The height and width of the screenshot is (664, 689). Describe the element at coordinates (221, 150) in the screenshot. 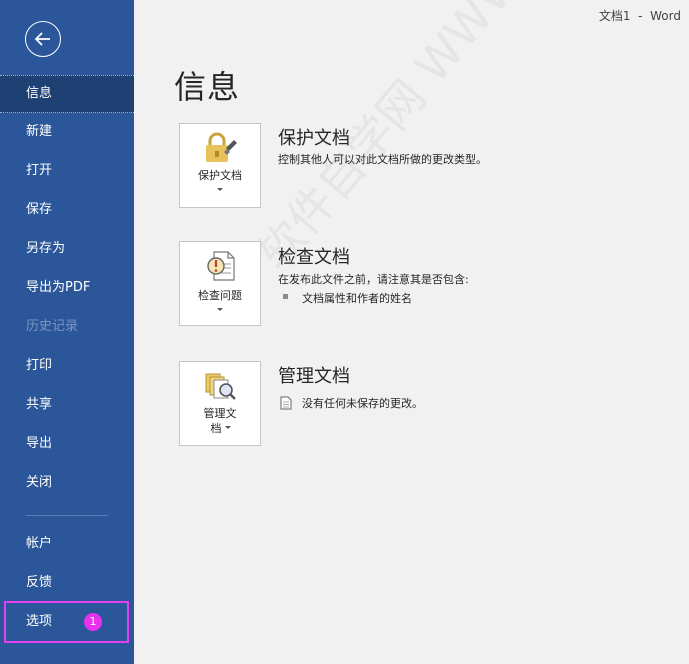

I see `lock-icon` at that location.